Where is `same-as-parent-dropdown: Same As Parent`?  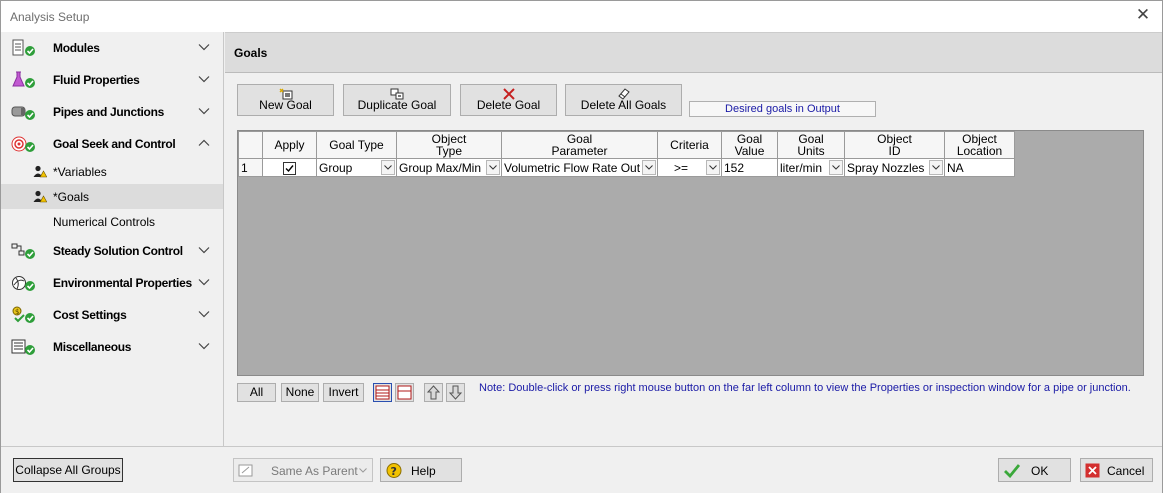 same-as-parent-dropdown: Same As Parent is located at coordinates (303, 470).